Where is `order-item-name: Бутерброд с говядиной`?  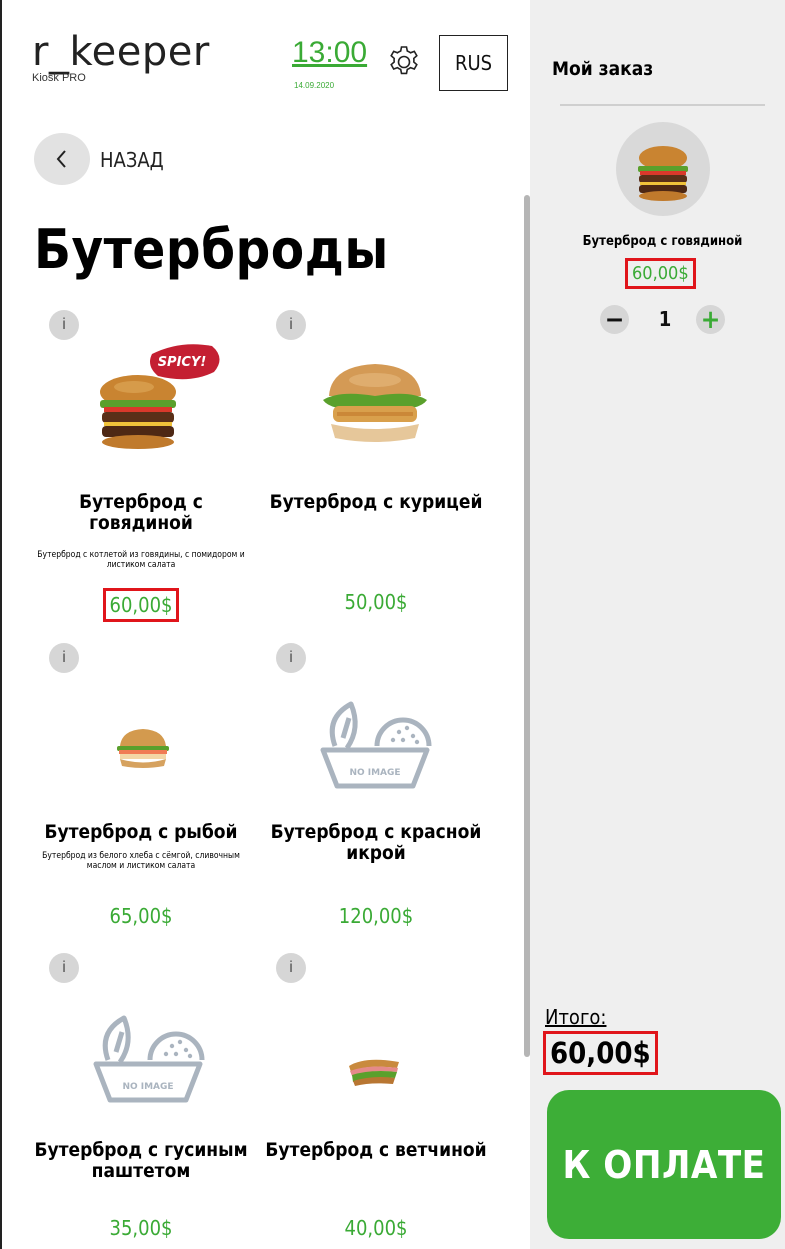
order-item-name: Бутерброд с говядиной is located at coordinates (662, 241).